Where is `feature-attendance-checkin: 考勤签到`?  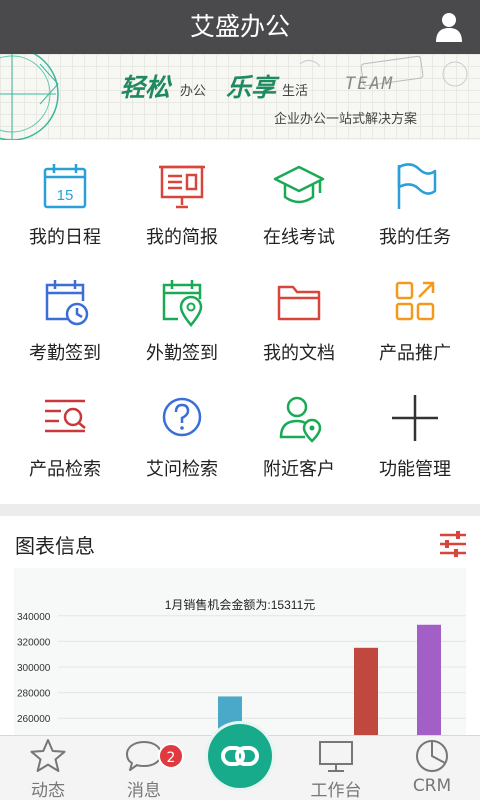 feature-attendance-checkin: 考勤签到 is located at coordinates (65, 315).